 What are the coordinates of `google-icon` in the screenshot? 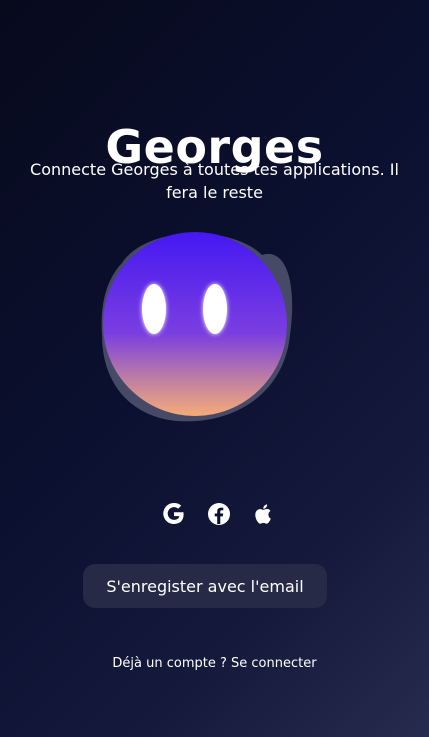 It's located at (173, 513).